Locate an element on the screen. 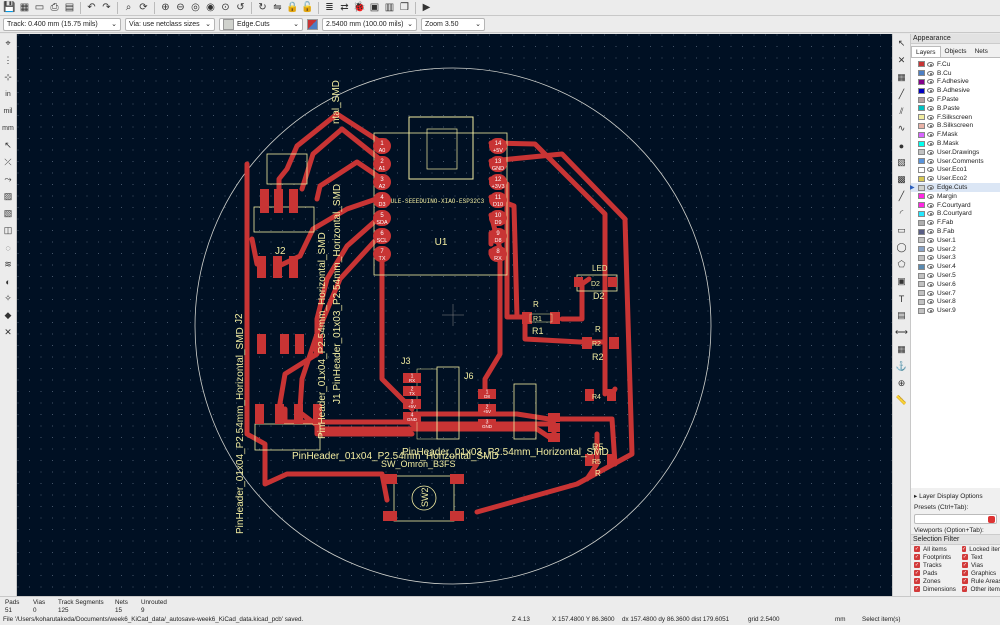  layer-row: B.Mask is located at coordinates (955, 143).